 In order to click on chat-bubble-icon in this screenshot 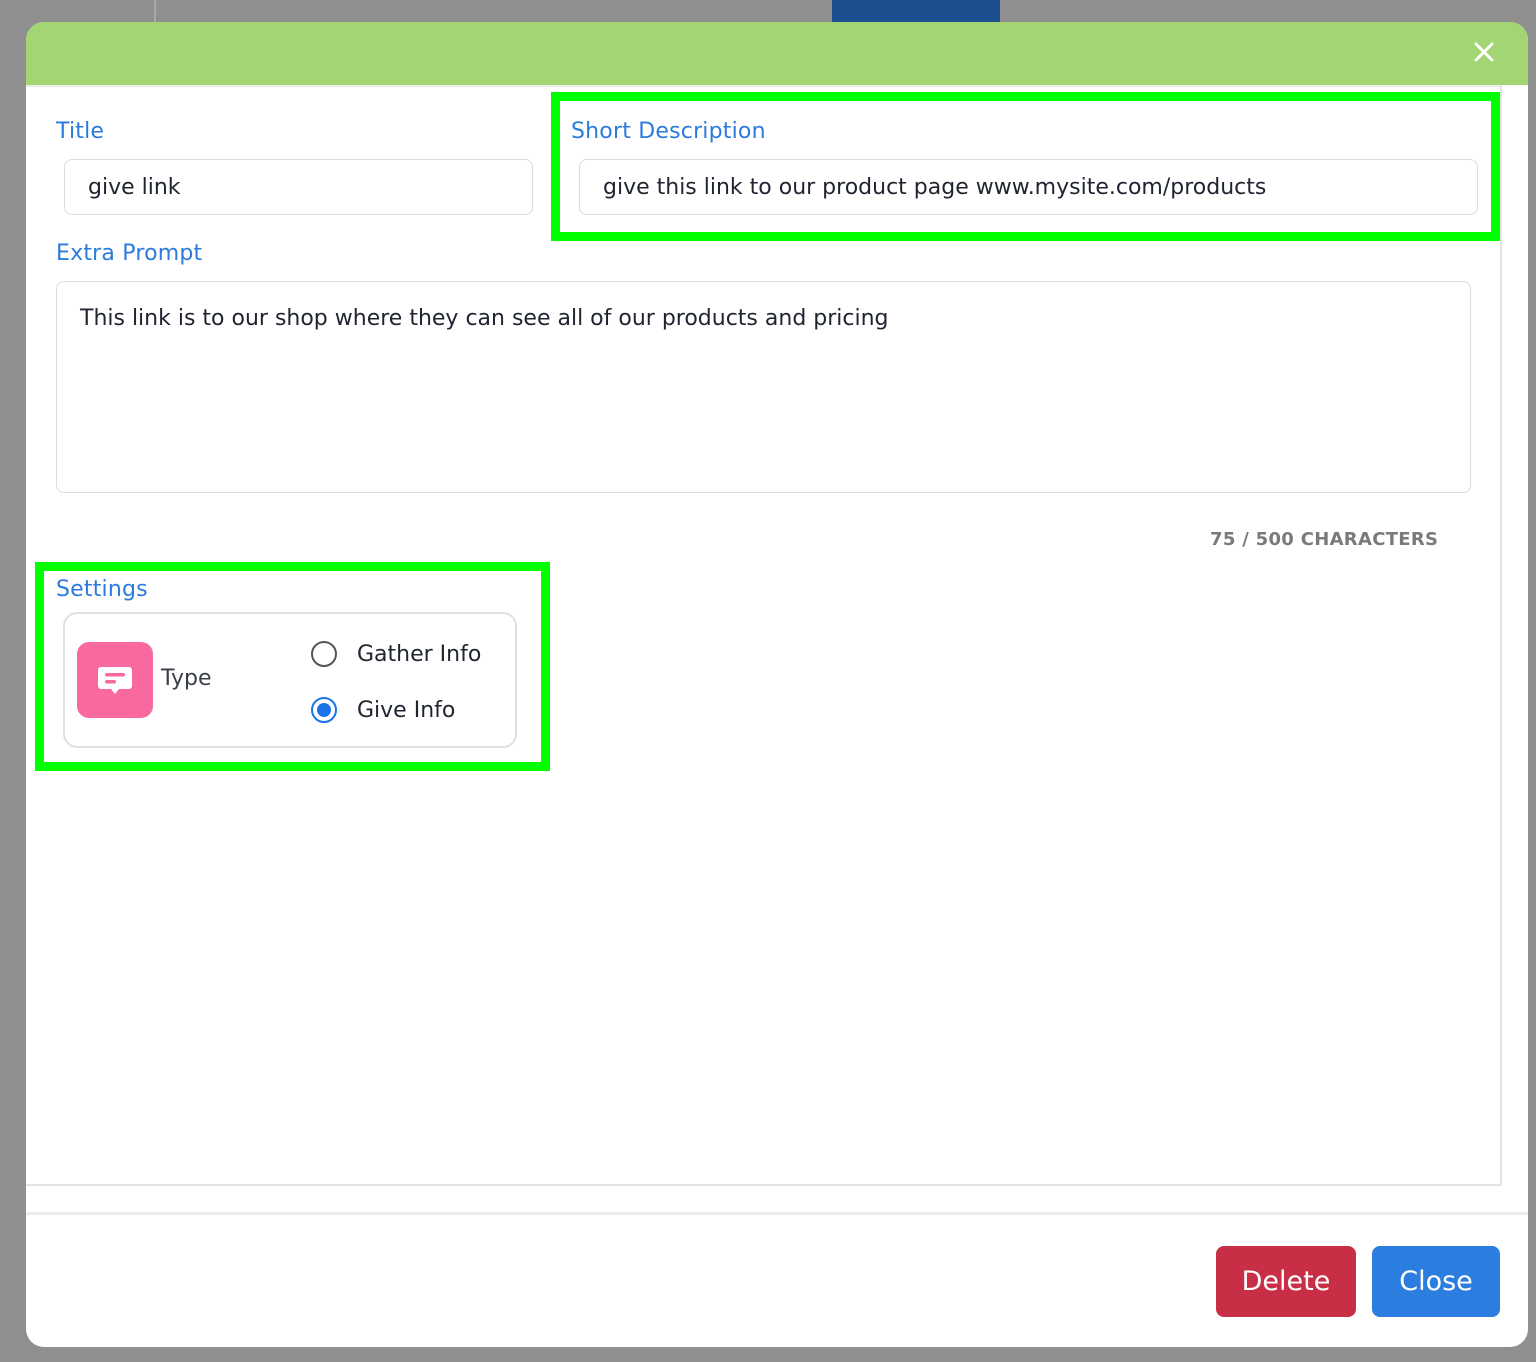, I will do `click(115, 680)`.